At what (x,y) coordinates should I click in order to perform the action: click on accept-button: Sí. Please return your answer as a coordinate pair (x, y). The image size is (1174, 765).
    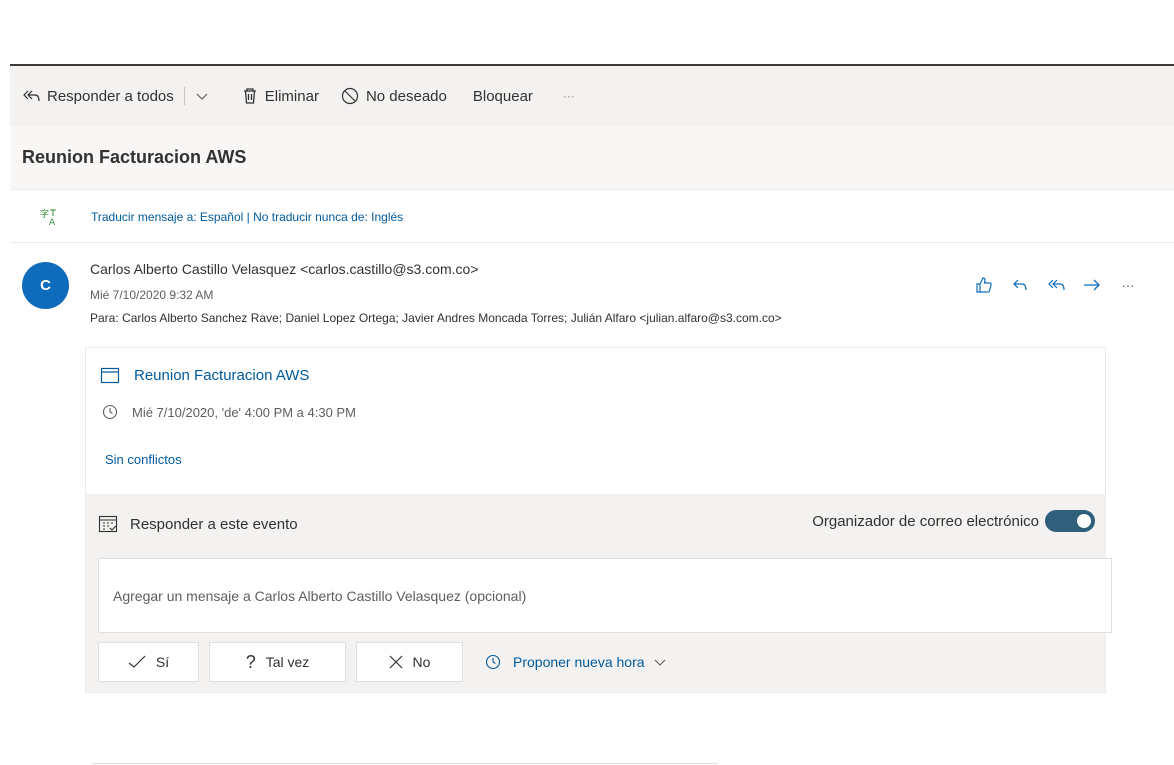
    Looking at the image, I should click on (148, 662).